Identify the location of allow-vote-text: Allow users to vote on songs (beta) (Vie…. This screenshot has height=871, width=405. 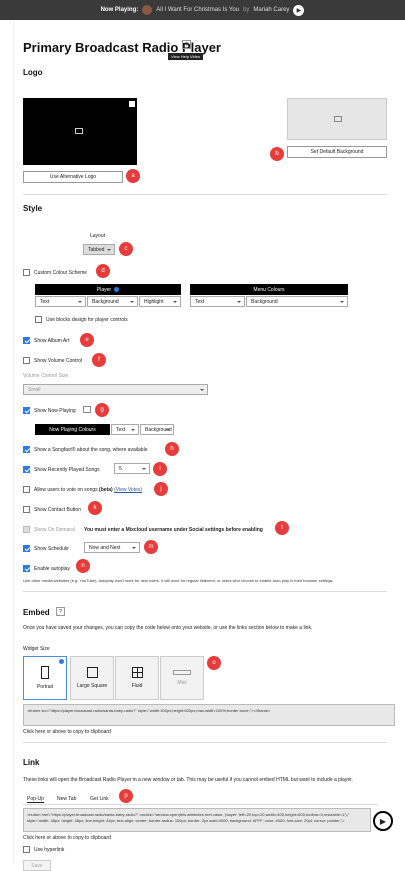
(88, 490).